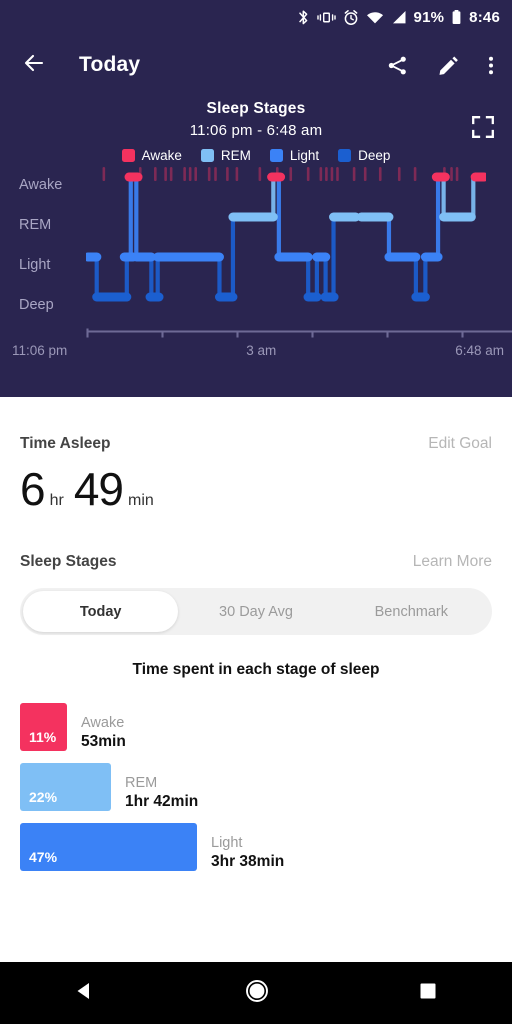  I want to click on stage-duration-rem: 1hr 42min, so click(162, 801).